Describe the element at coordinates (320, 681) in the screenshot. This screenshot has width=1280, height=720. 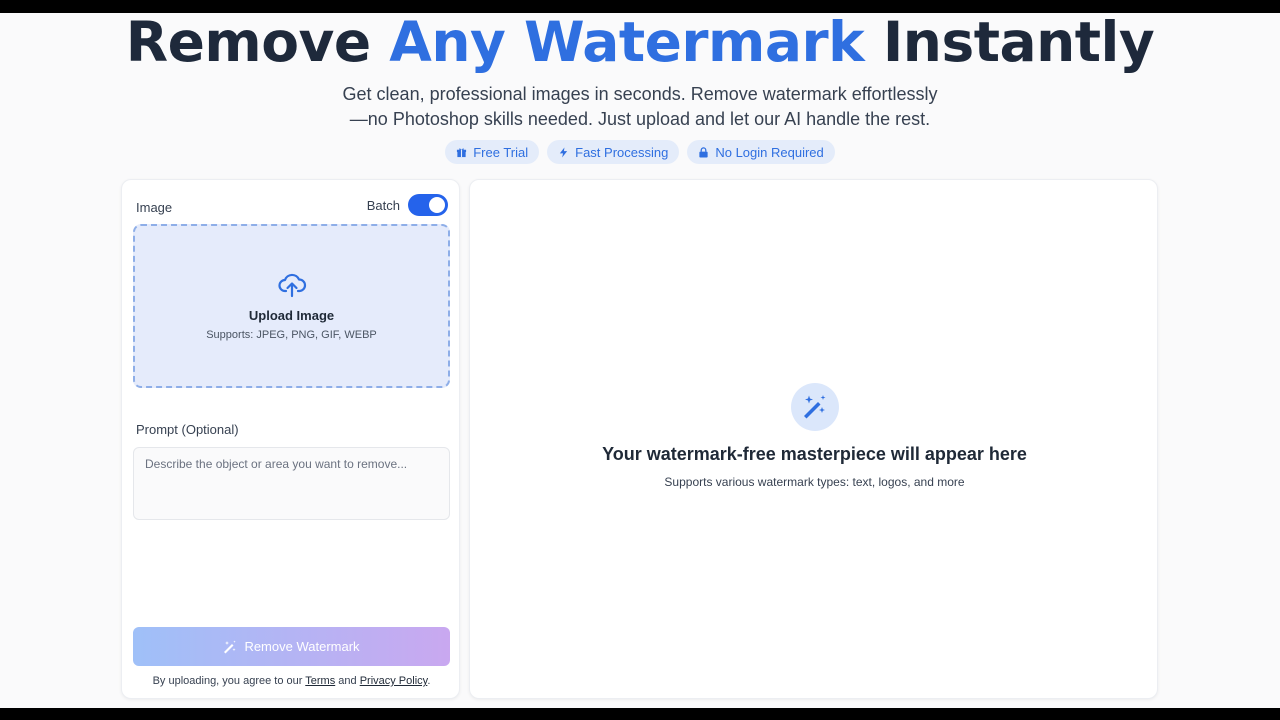
I see `terms-link: Terms` at that location.